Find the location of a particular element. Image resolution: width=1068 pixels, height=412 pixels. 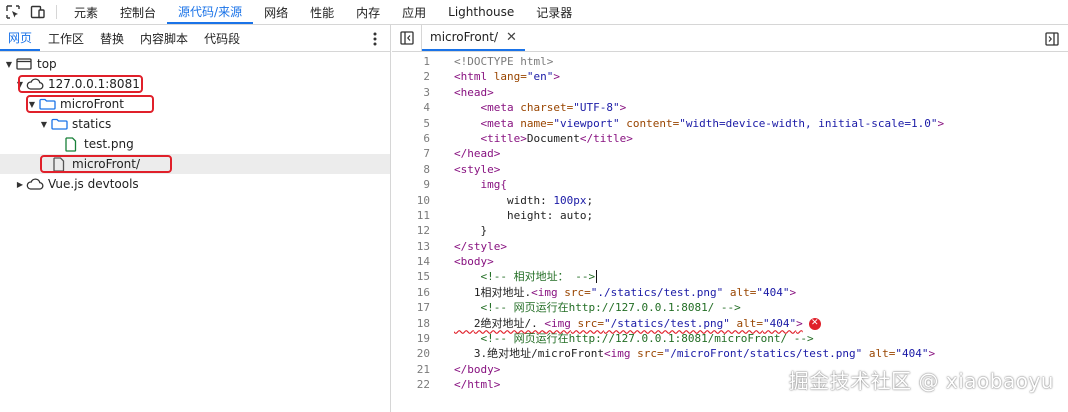

code-line: 14 <body> is located at coordinates (730, 261).